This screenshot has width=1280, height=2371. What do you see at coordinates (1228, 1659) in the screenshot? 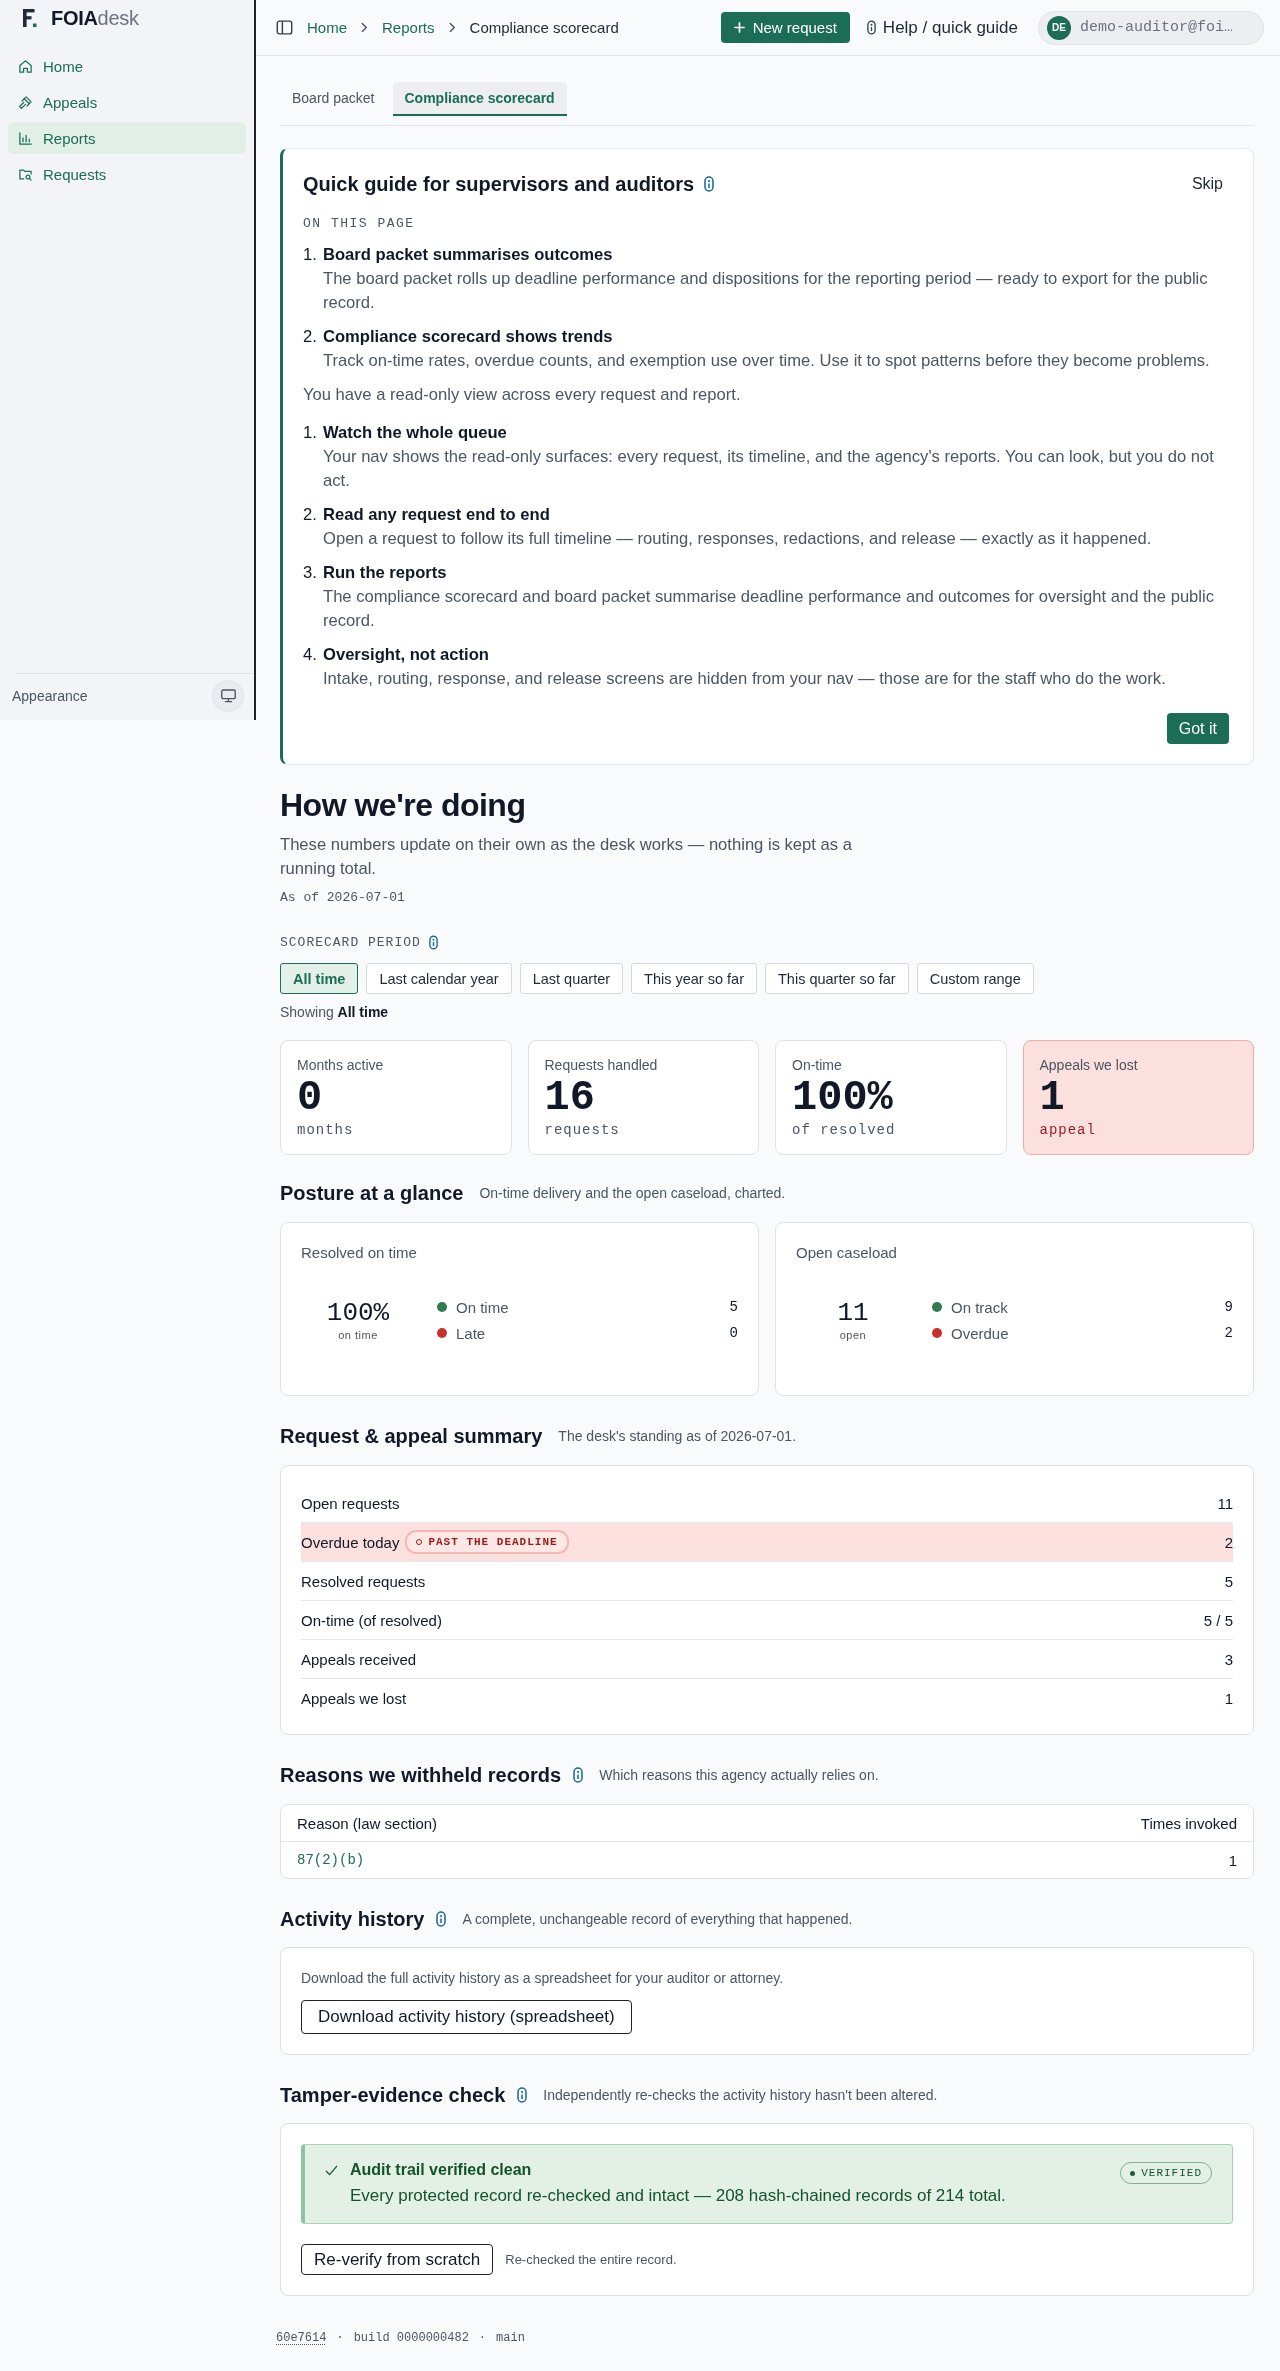
I see `summary-value: 3` at bounding box center [1228, 1659].